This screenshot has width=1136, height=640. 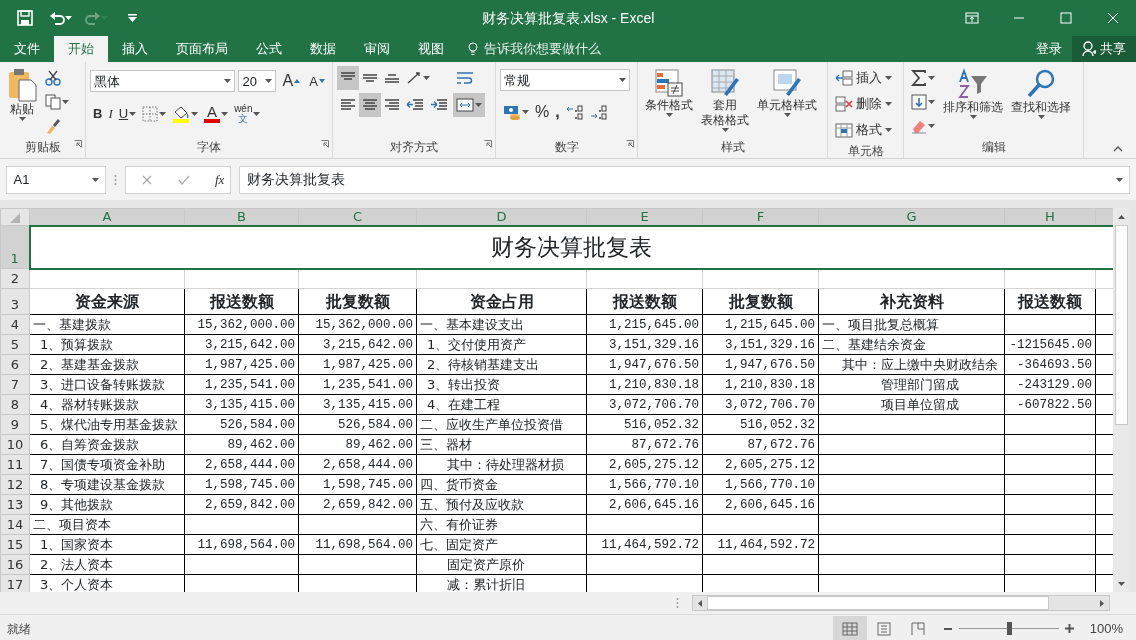 I want to click on row-header: 15, so click(x=15, y=544).